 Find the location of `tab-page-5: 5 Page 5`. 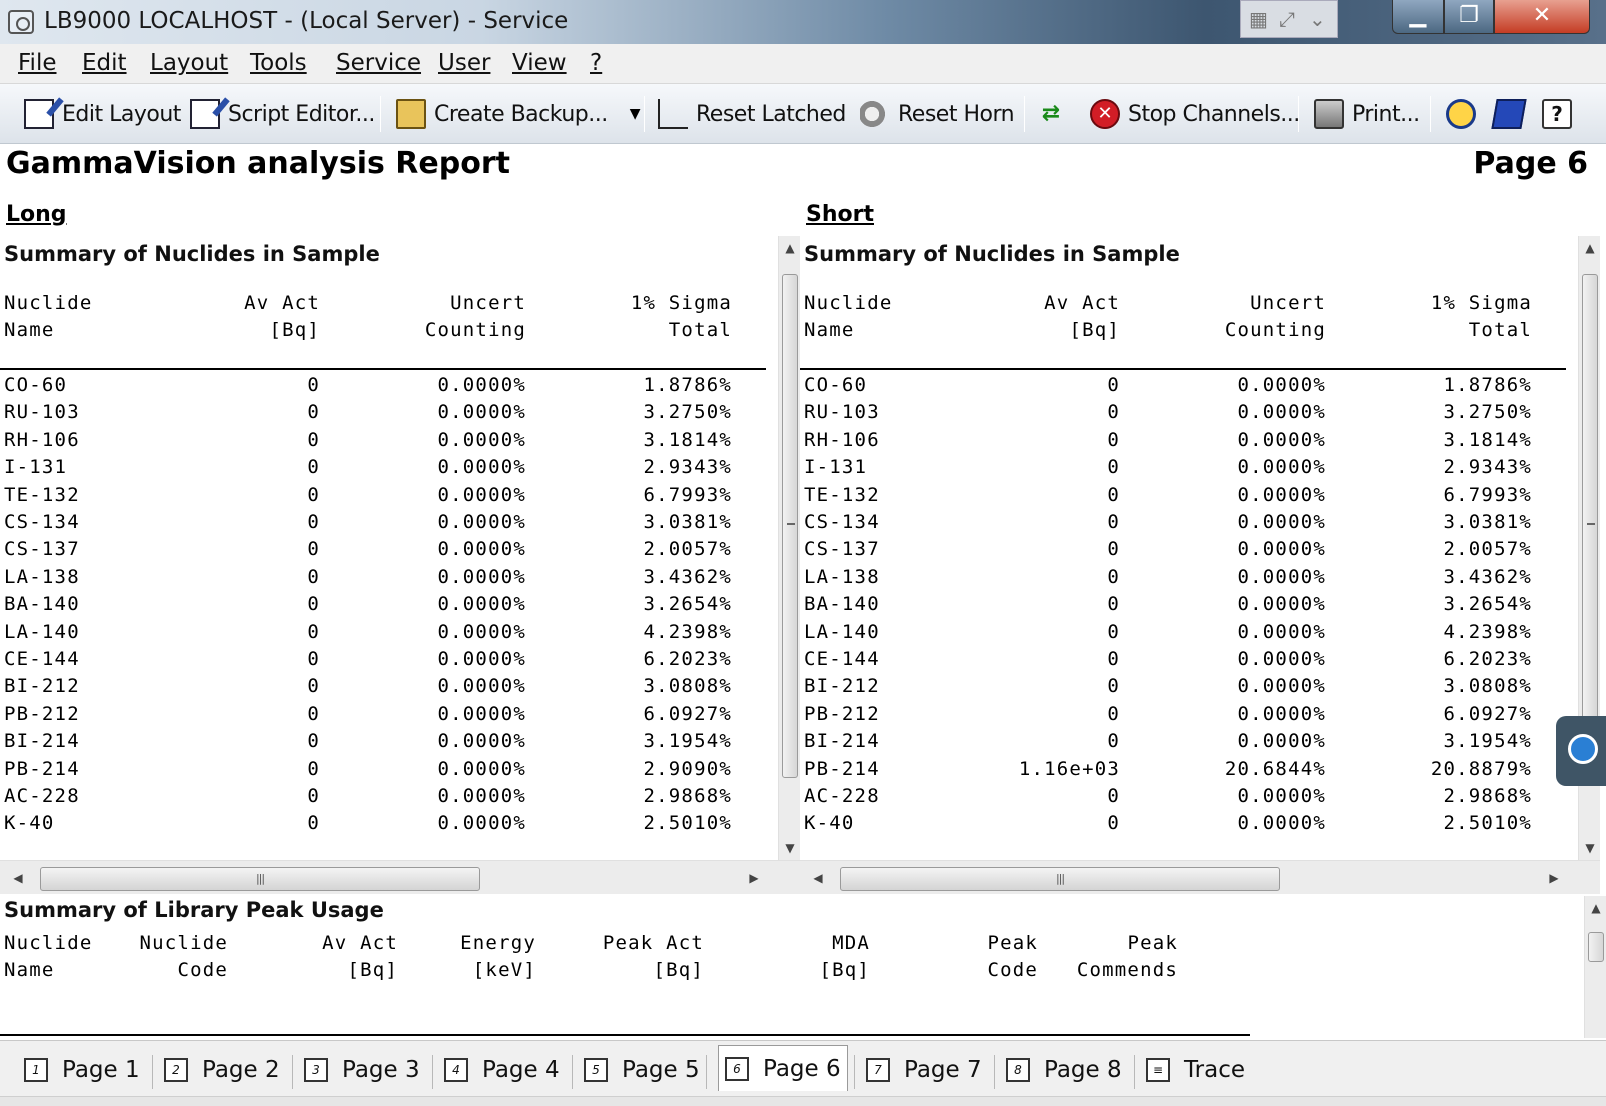

tab-page-5: 5 Page 5 is located at coordinates (642, 1070).